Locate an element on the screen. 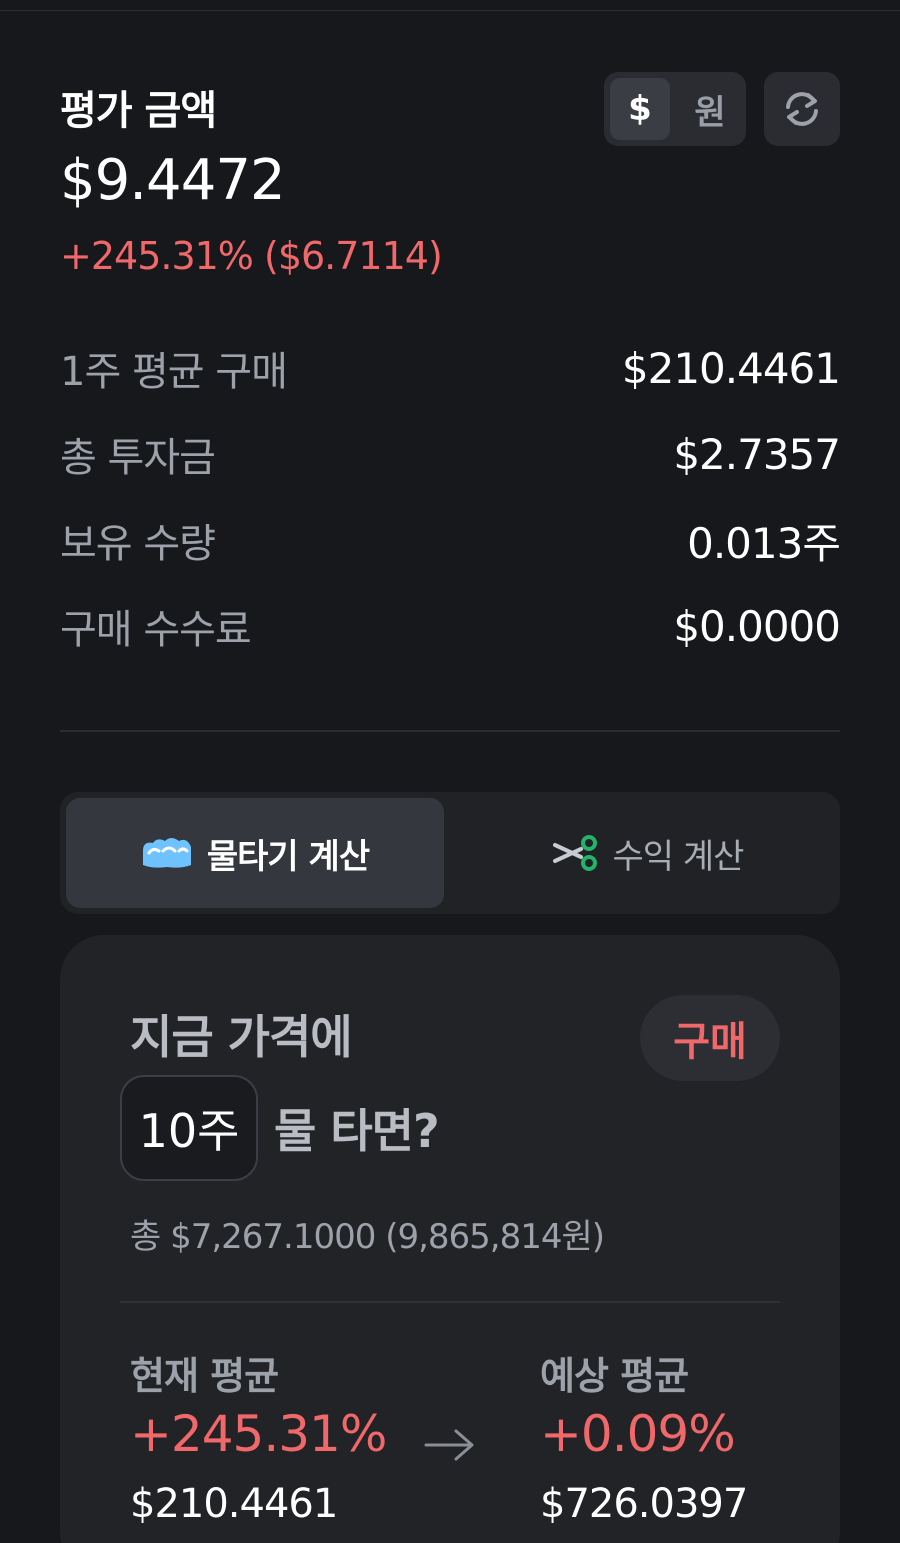  refresh-button is located at coordinates (802, 109).